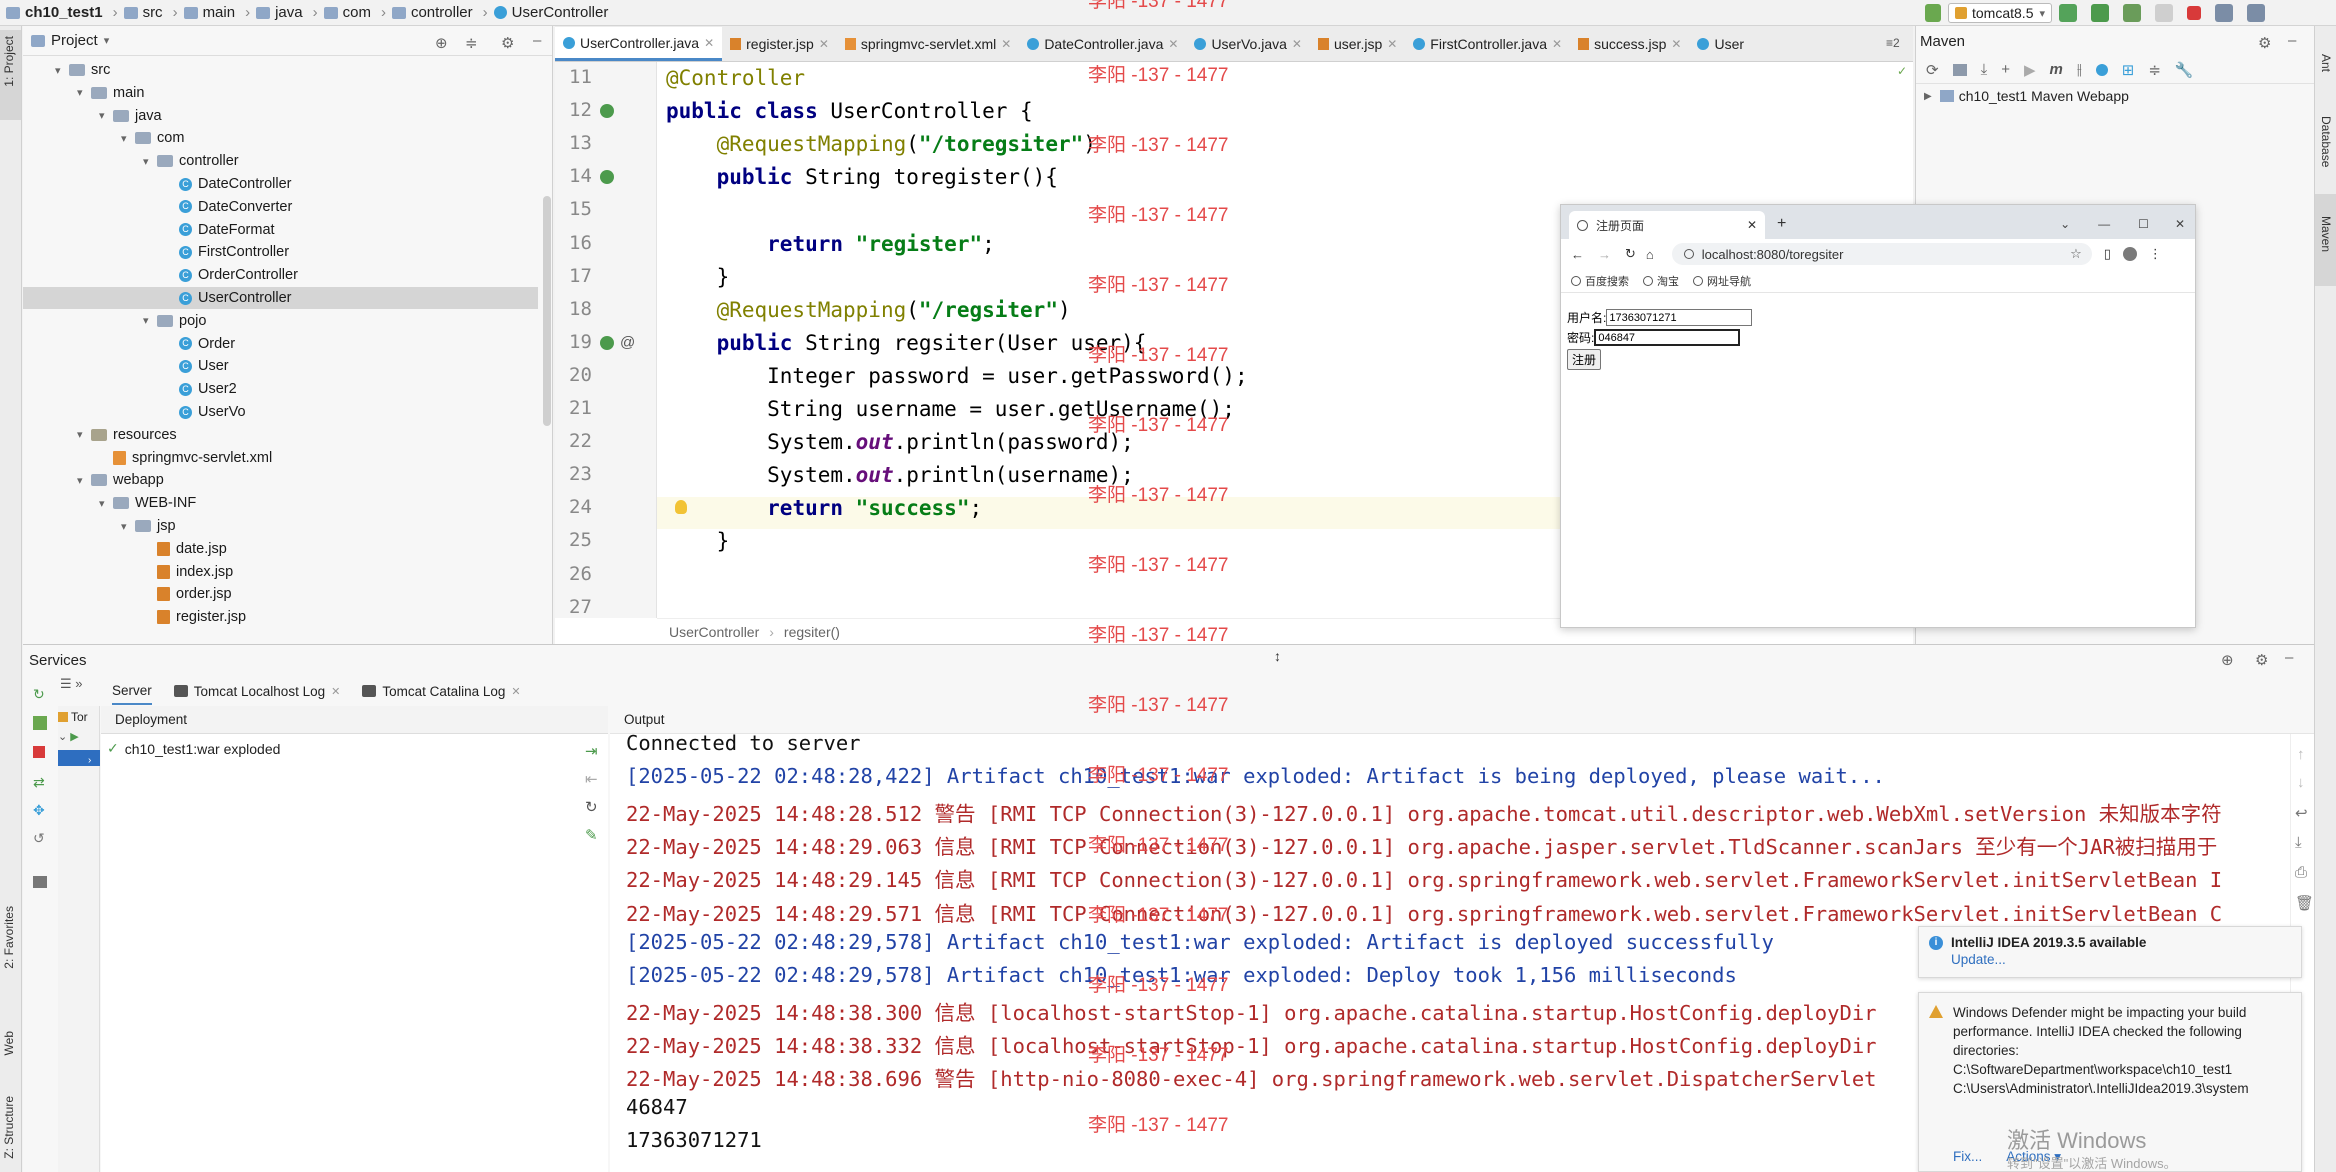 The image size is (2336, 1172). Describe the element at coordinates (39, 694) in the screenshot. I see `refresh-icon: ↻` at that location.